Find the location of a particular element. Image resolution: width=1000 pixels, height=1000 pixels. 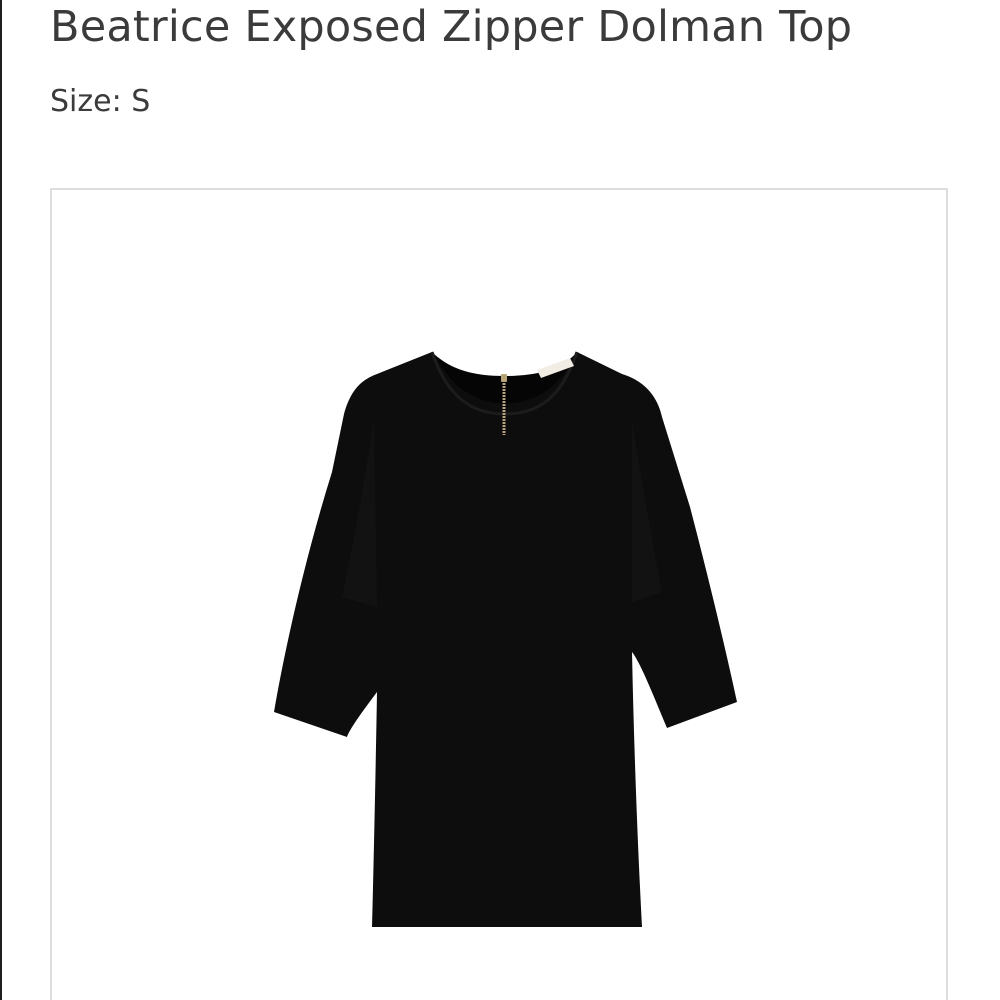

zipper-pull is located at coordinates (504, 378).